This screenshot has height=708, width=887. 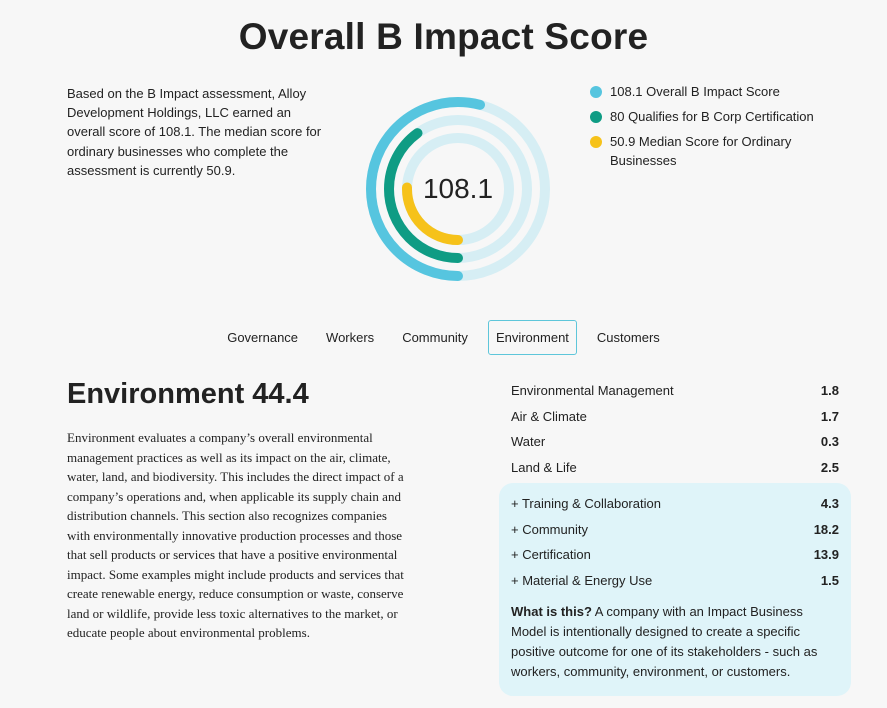 I want to click on legend-label: 108.1 Overall B Impact Score, so click(x=695, y=91).